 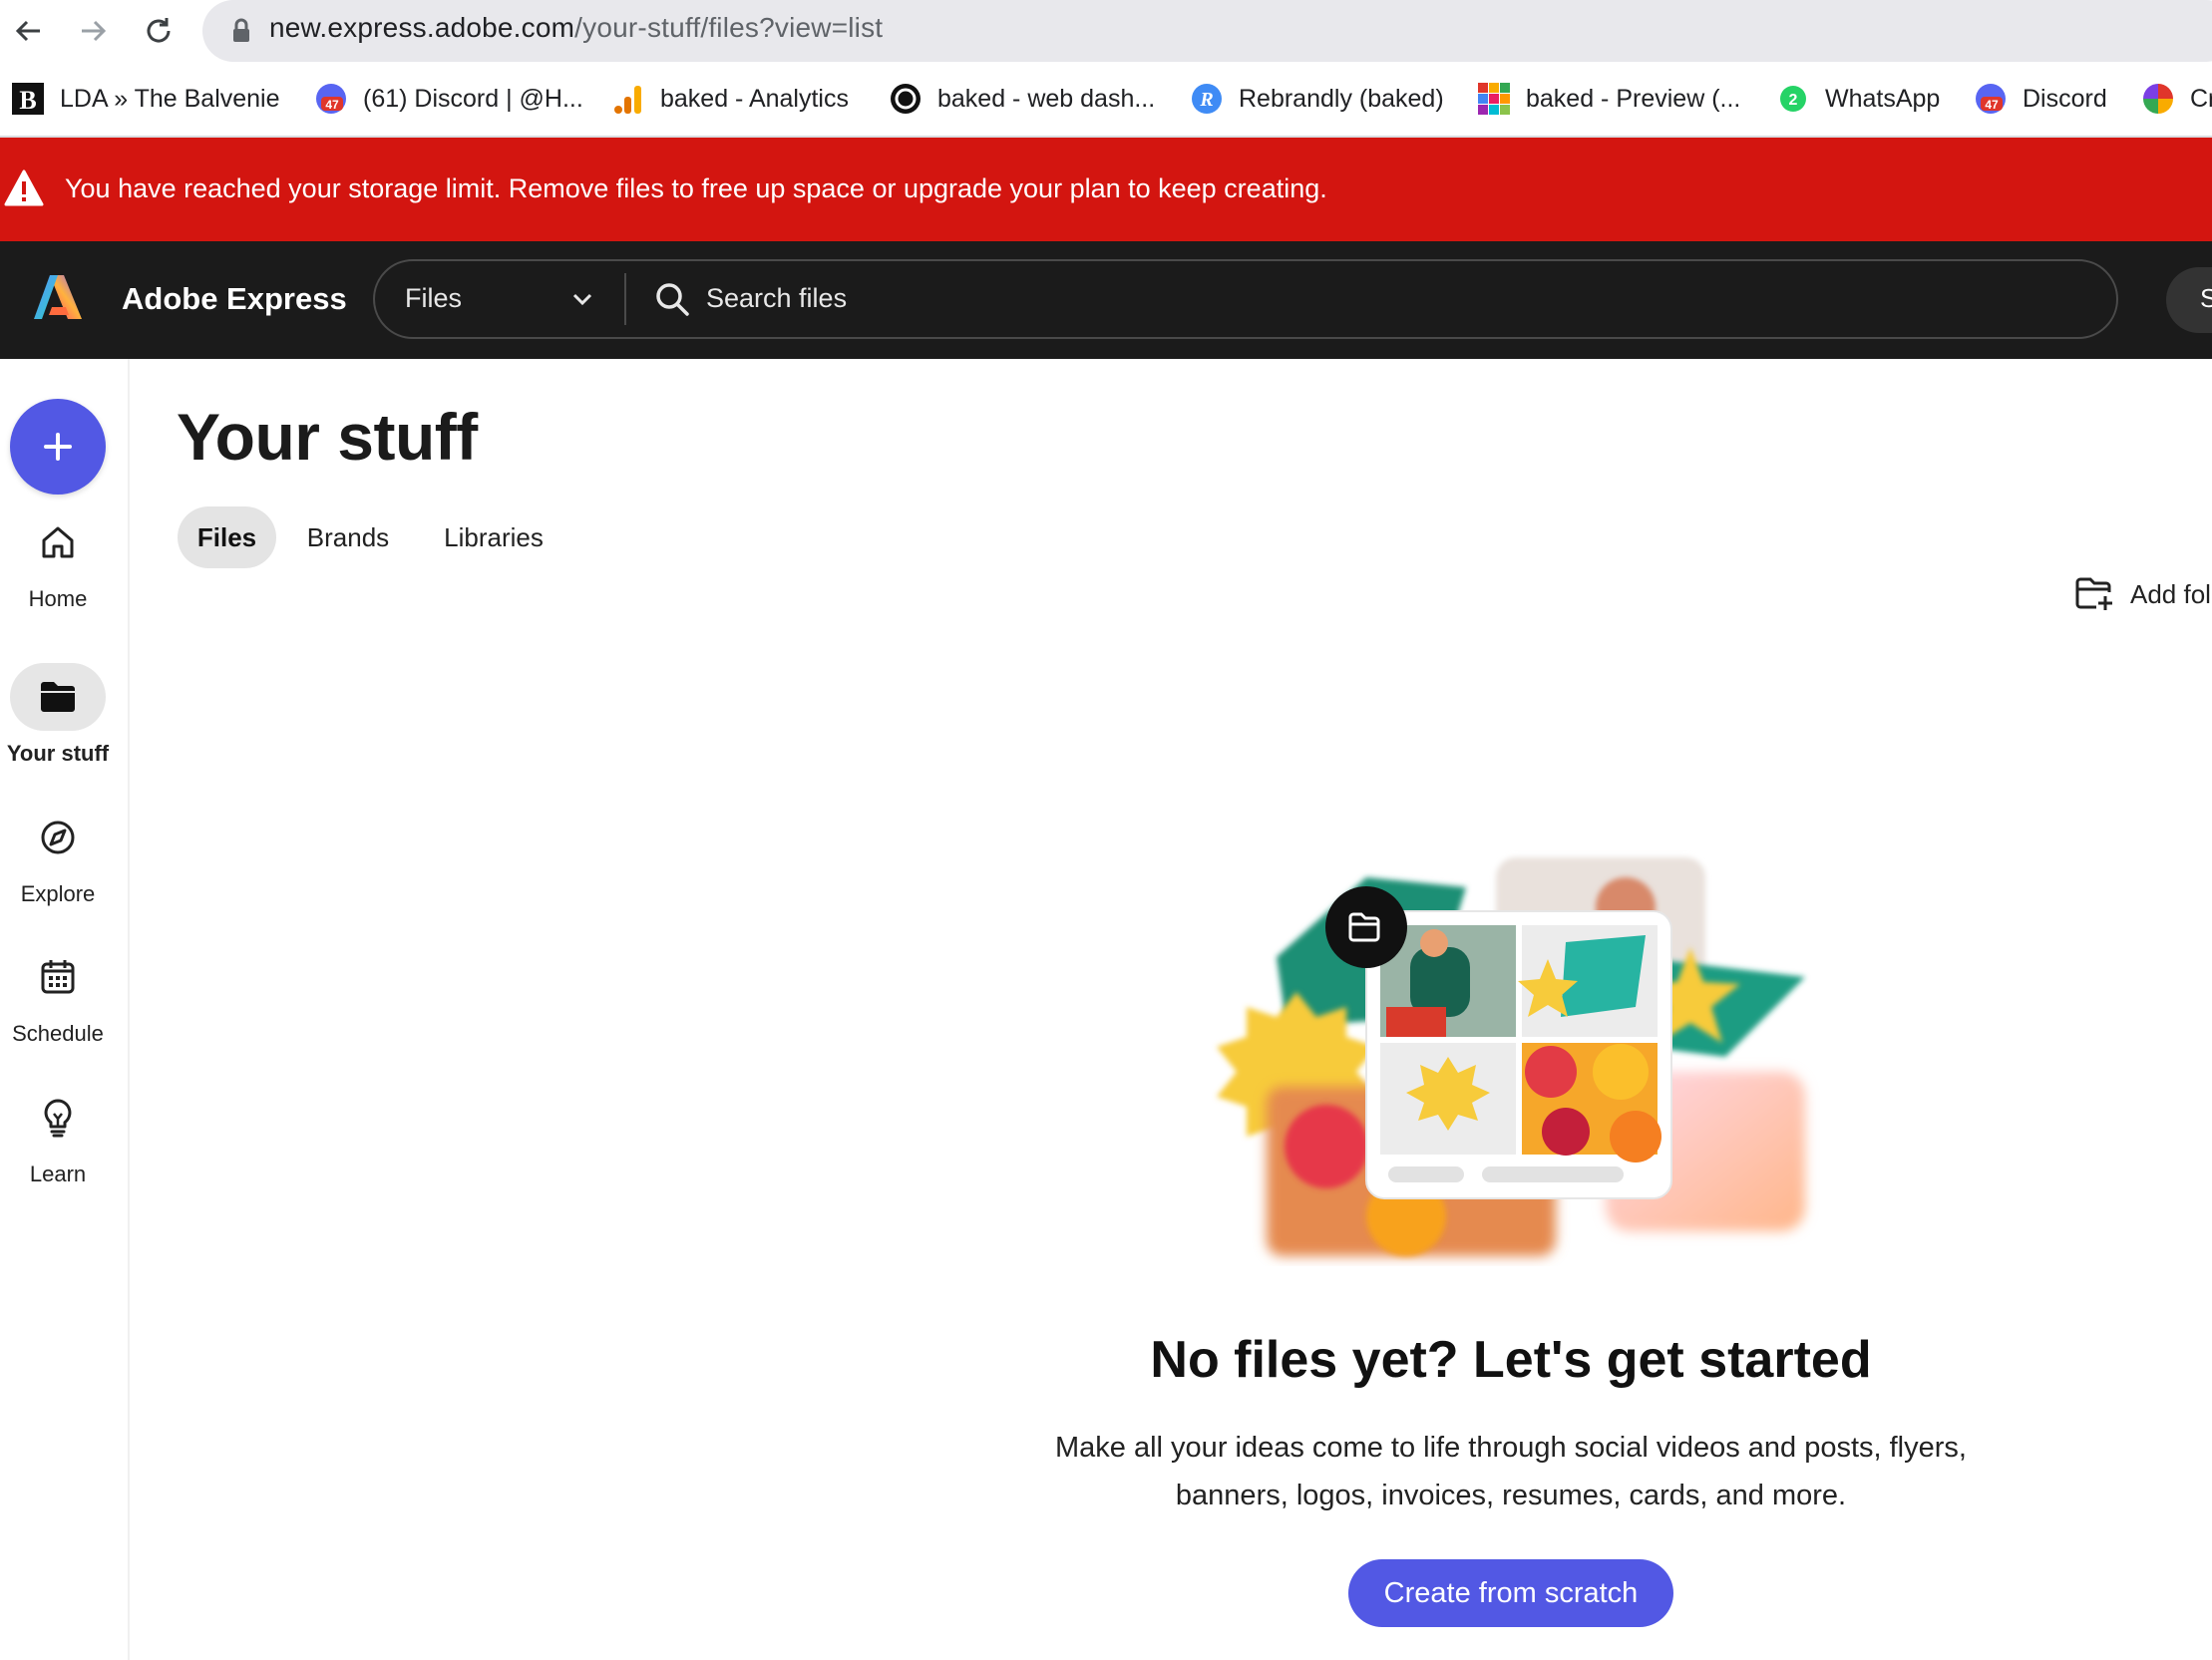 I want to click on svg-text: B, so click(x=27, y=100).